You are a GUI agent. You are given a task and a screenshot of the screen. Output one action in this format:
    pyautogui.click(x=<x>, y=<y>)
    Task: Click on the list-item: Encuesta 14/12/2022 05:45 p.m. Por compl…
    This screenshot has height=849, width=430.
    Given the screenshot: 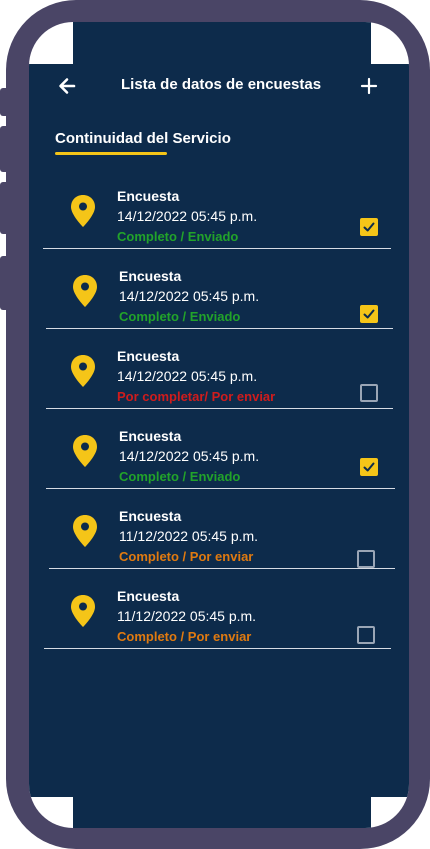 What is the action you would take?
    pyautogui.click(x=219, y=382)
    